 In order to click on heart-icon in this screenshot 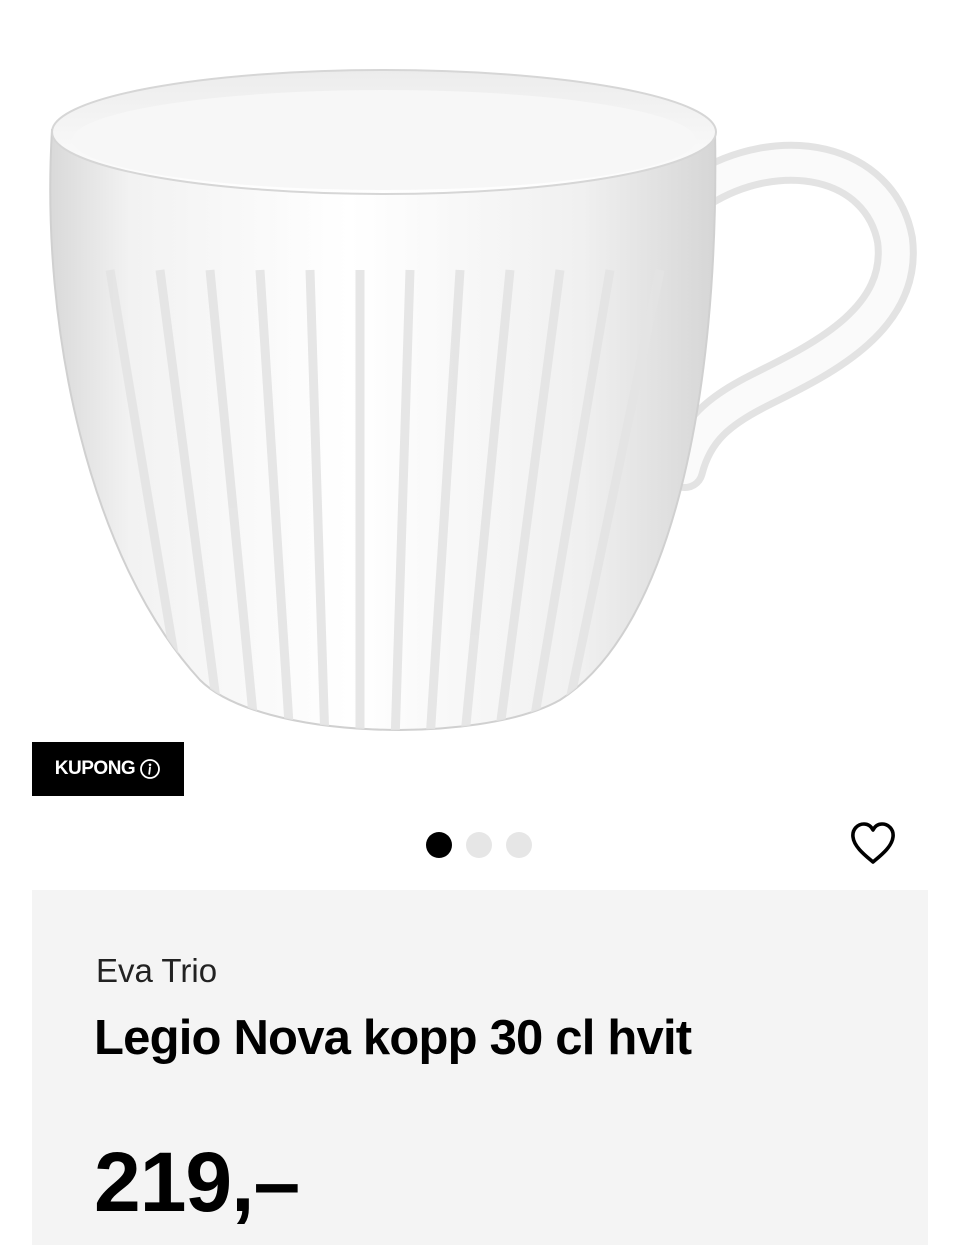, I will do `click(873, 844)`.